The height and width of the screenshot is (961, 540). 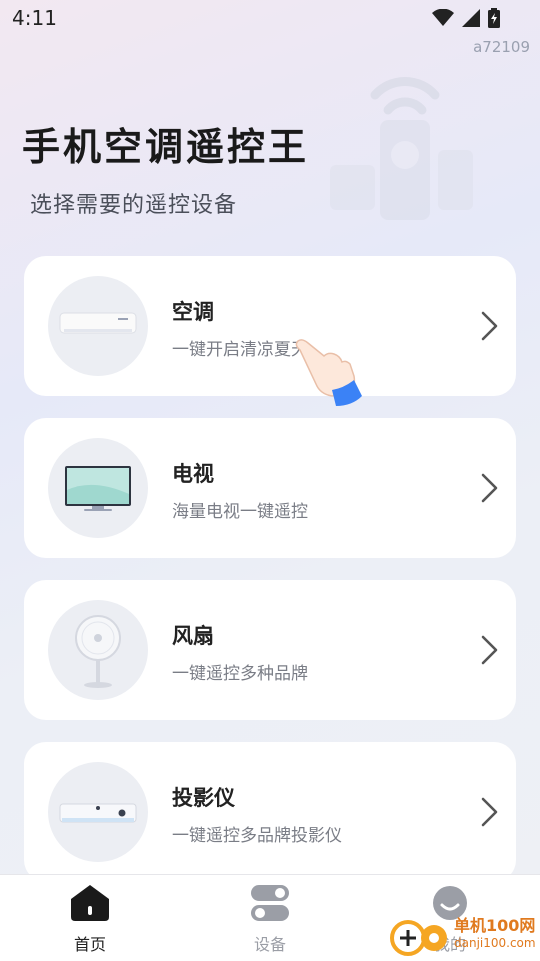 What do you see at coordinates (270, 650) in the screenshot?
I see `device-card-fan: 风扇 一键遥控多种品牌` at bounding box center [270, 650].